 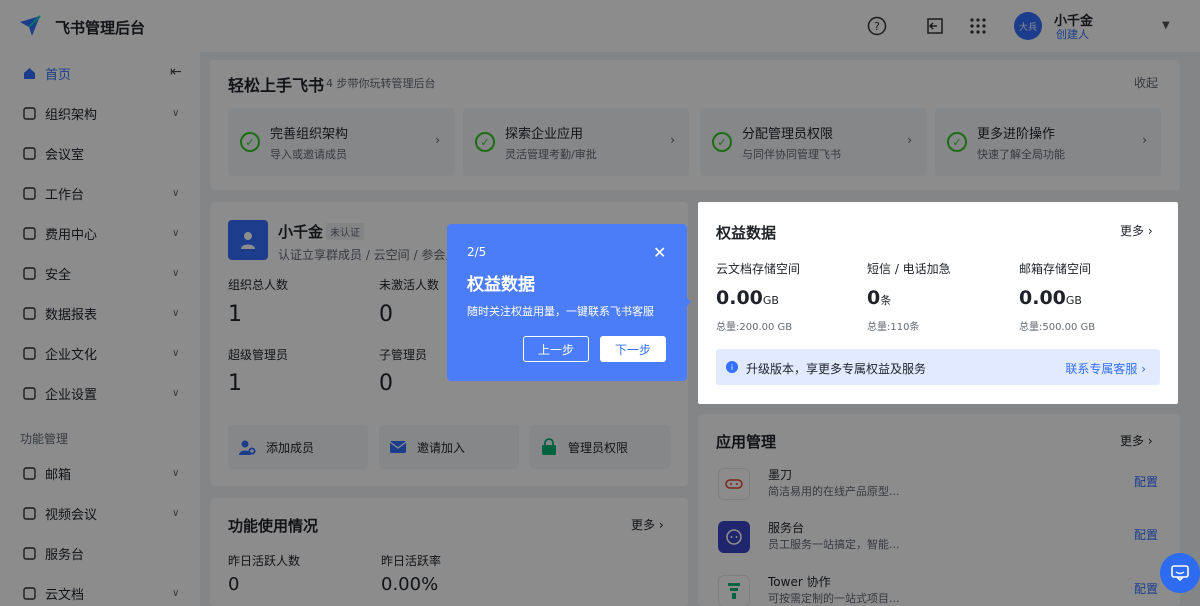 What do you see at coordinates (477, 252) in the screenshot?
I see `tour-step-counter: 2/5` at bounding box center [477, 252].